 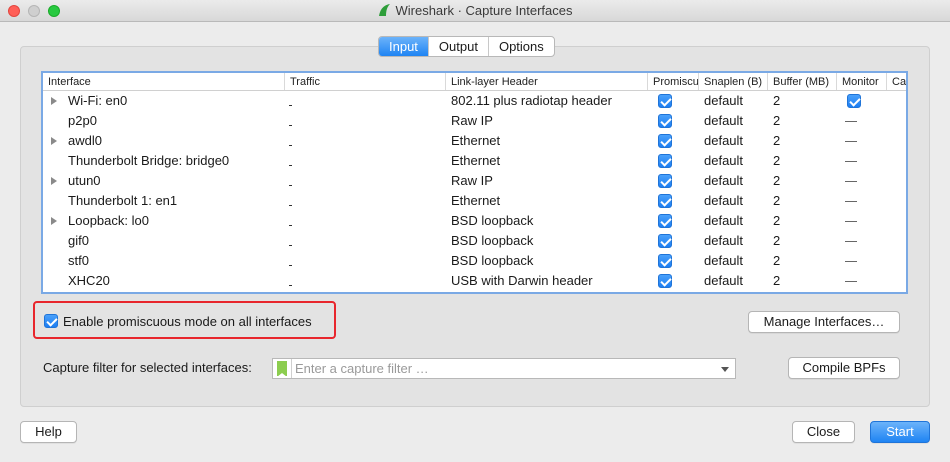 I want to click on interface-name: stf0, so click(x=78, y=260).